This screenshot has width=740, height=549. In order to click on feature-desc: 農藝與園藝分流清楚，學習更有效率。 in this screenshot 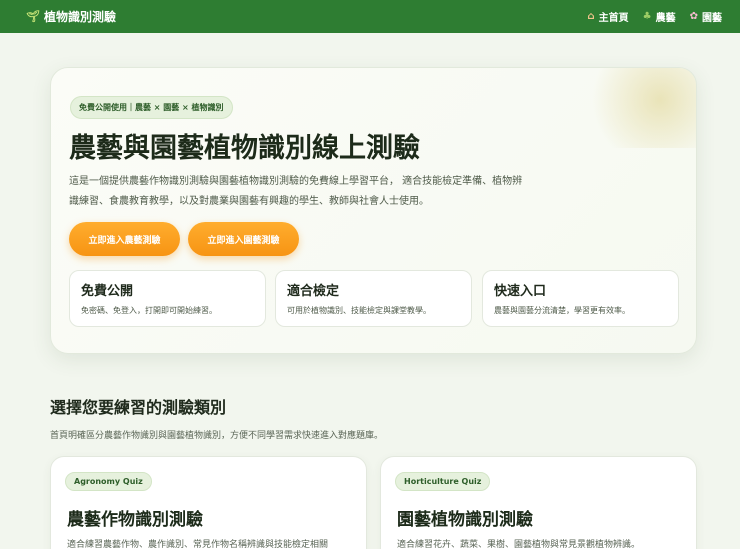, I will do `click(562, 310)`.